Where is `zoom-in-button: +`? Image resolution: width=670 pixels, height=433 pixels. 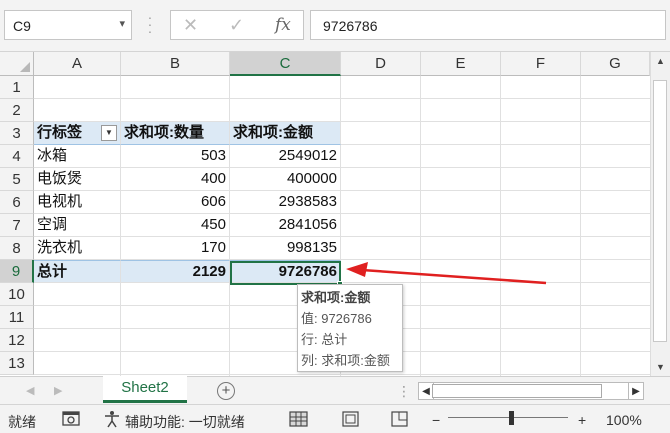 zoom-in-button: + is located at coordinates (582, 420).